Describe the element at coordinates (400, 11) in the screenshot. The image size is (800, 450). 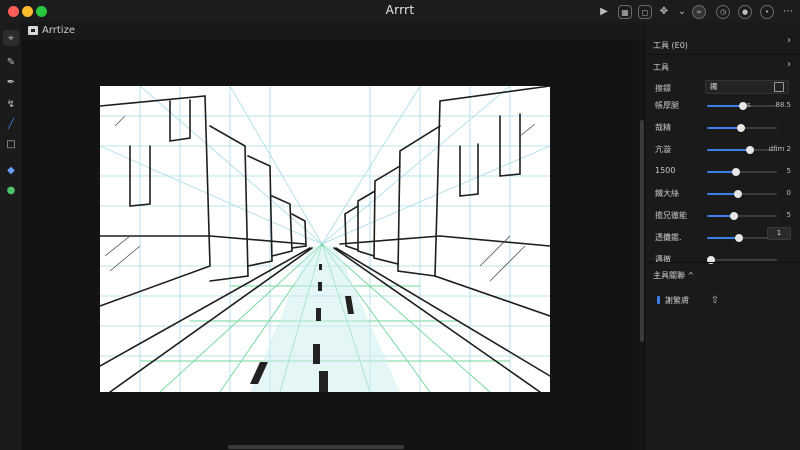
I see `title-bar: Arrrt ▶ ▦ ◻ ✥ ⌄ ∞ ◷ ● • ⋯` at that location.